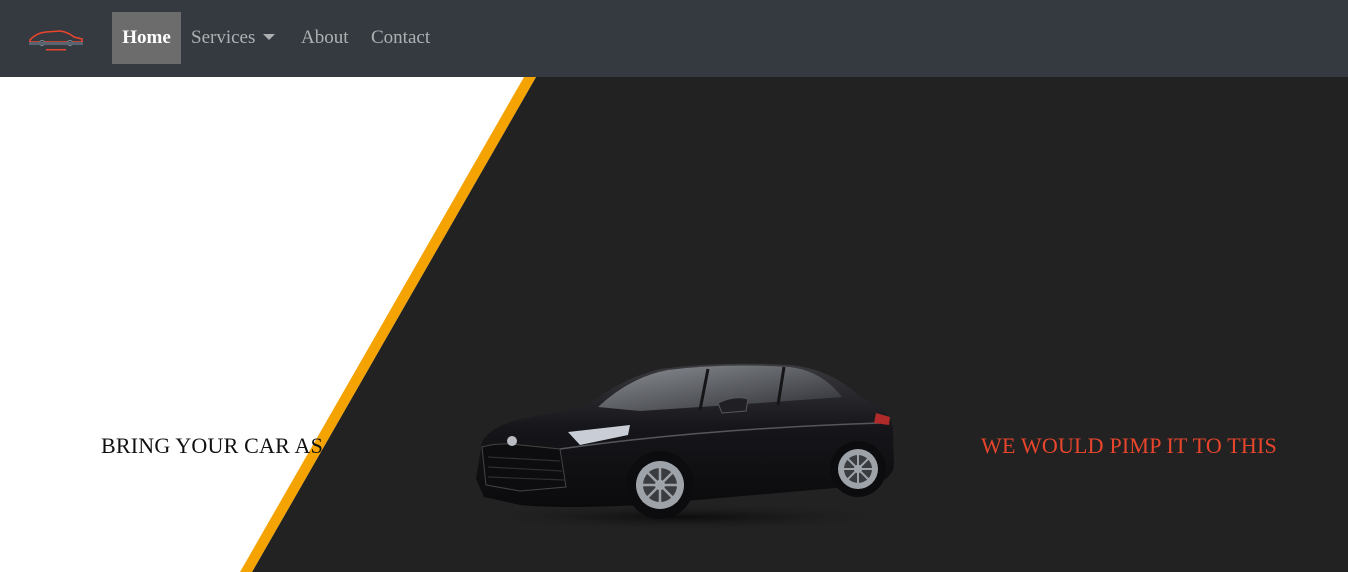  I want to click on nav-about-label: About, so click(325, 37).